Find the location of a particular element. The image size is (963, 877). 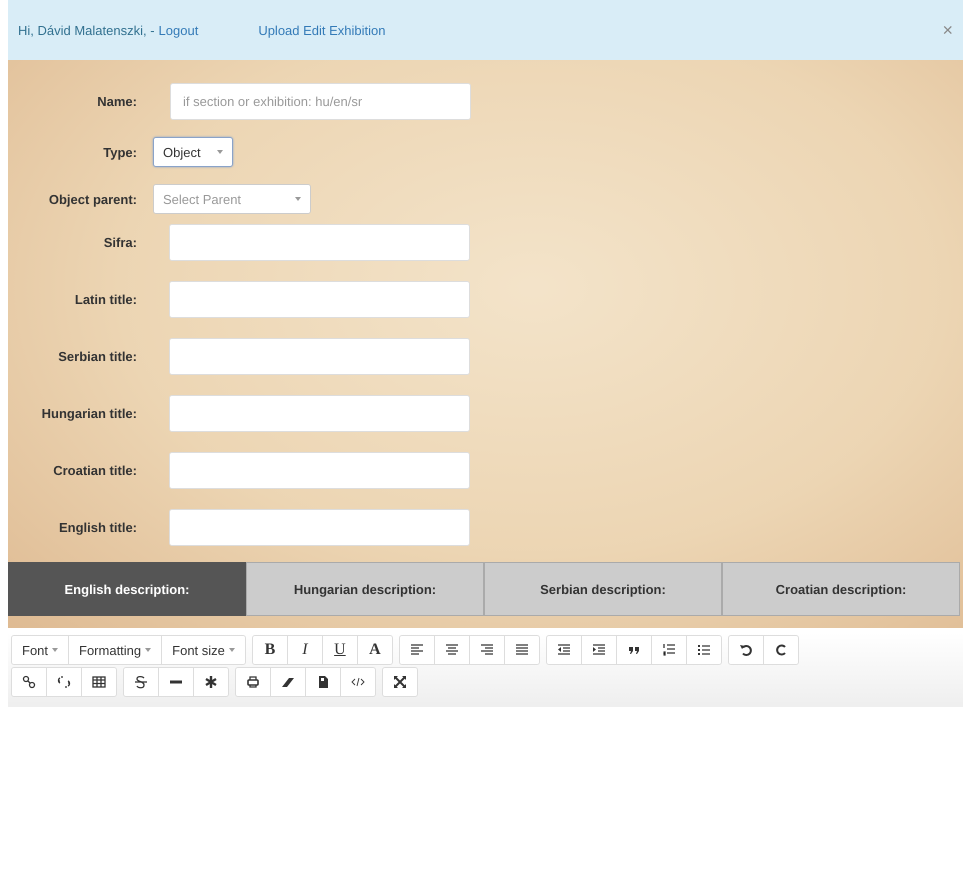

undo-button is located at coordinates (746, 650).